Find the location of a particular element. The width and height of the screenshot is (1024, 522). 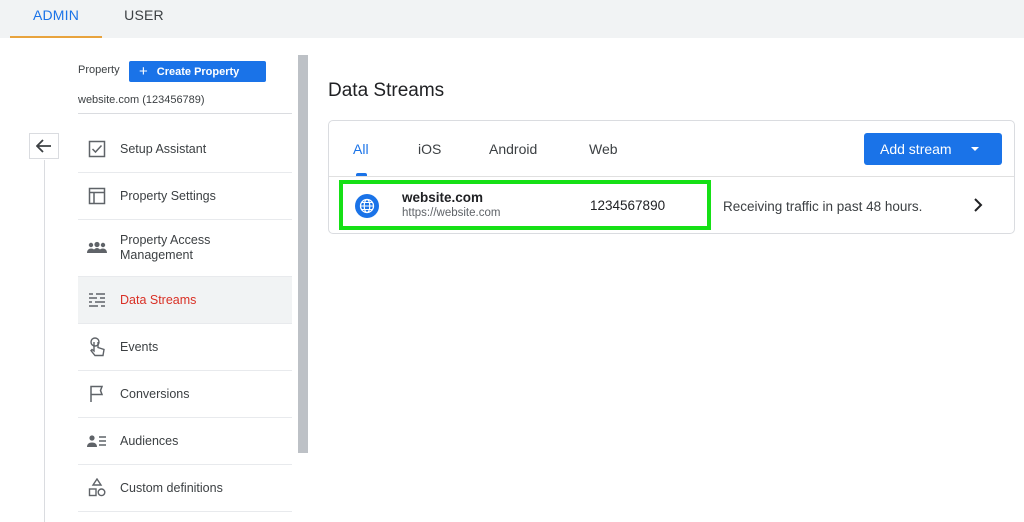

create-property-button: + Create Property is located at coordinates (197, 71).